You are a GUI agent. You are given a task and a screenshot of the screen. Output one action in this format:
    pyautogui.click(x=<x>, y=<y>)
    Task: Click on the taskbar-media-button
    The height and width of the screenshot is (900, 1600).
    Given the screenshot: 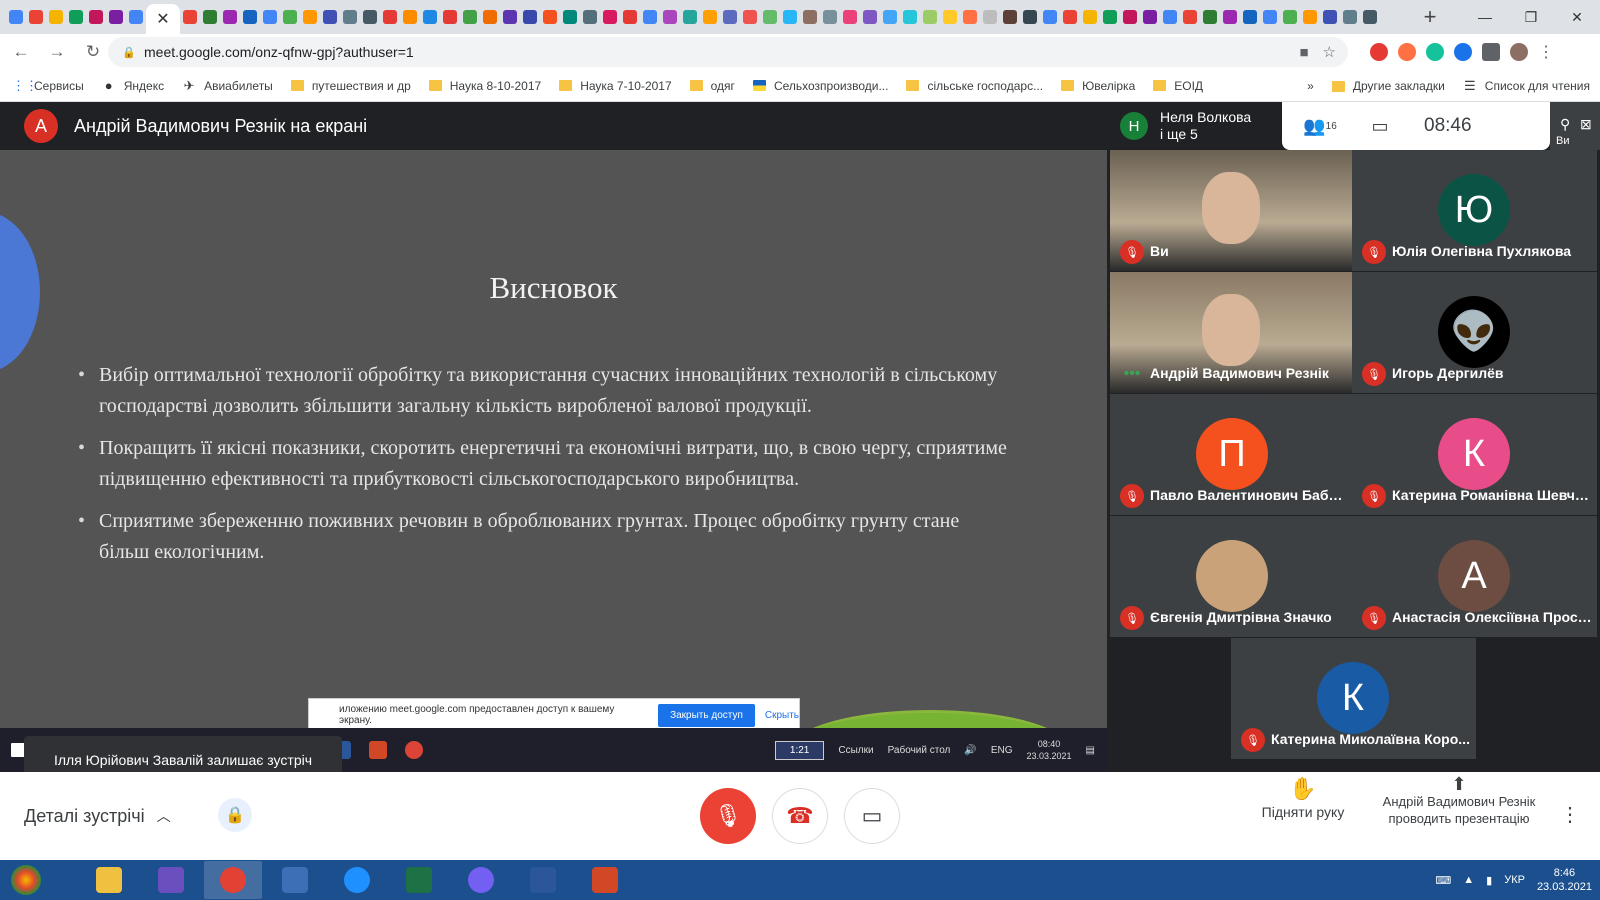 What is the action you would take?
    pyautogui.click(x=171, y=880)
    